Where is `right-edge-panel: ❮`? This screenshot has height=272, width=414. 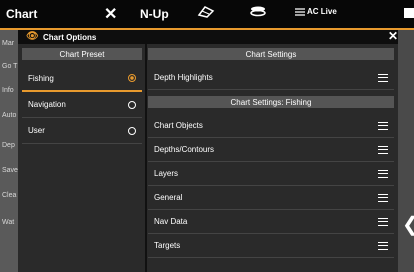 right-edge-panel: ❮ is located at coordinates (406, 151).